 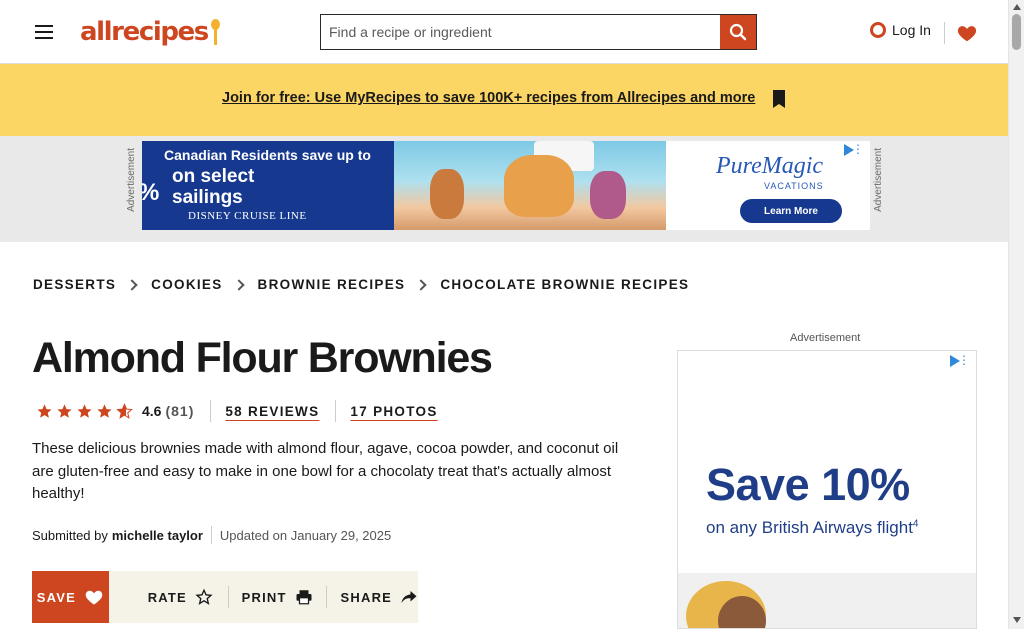 What do you see at coordinates (180, 411) in the screenshot?
I see `rating-count: (81)` at bounding box center [180, 411].